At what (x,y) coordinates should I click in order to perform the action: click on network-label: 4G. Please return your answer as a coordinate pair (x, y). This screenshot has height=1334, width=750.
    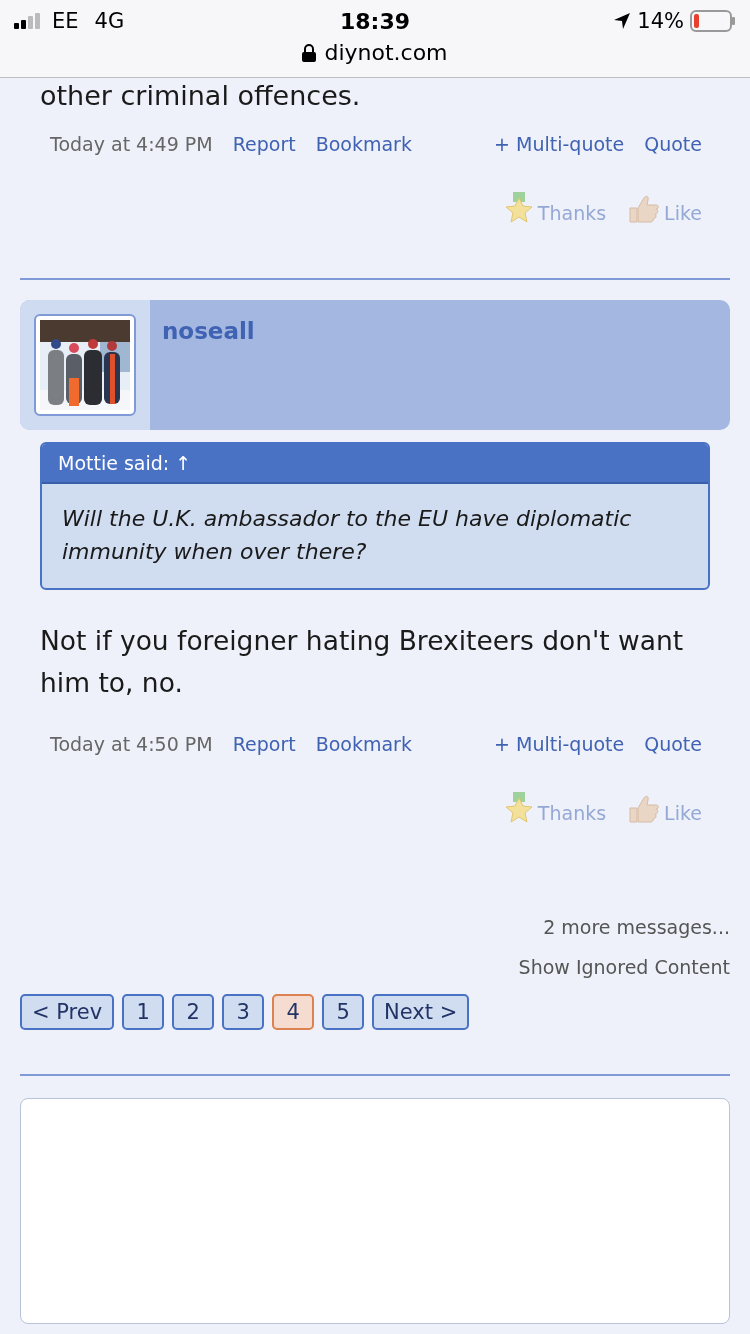
    Looking at the image, I should click on (109, 21).